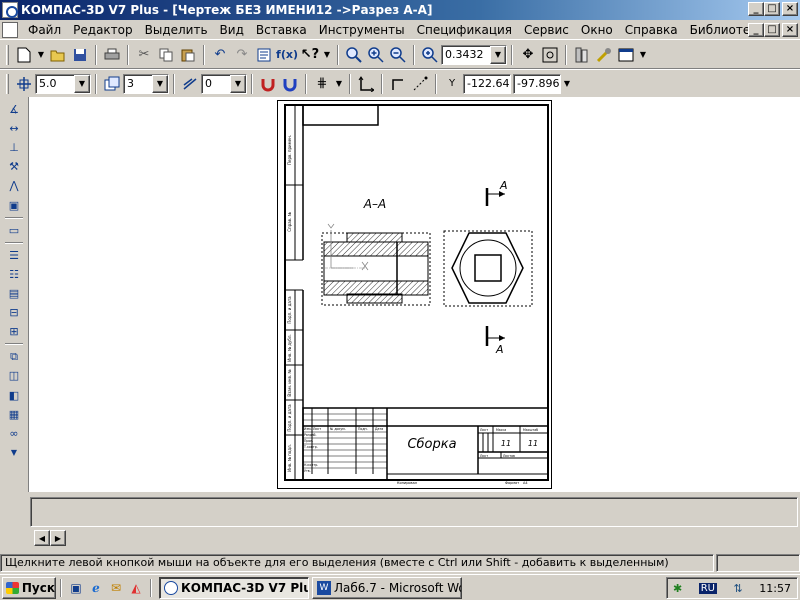 The height and width of the screenshot is (600, 800). What do you see at coordinates (116, 588) in the screenshot?
I see `outlook-express-icon: ✉` at bounding box center [116, 588].